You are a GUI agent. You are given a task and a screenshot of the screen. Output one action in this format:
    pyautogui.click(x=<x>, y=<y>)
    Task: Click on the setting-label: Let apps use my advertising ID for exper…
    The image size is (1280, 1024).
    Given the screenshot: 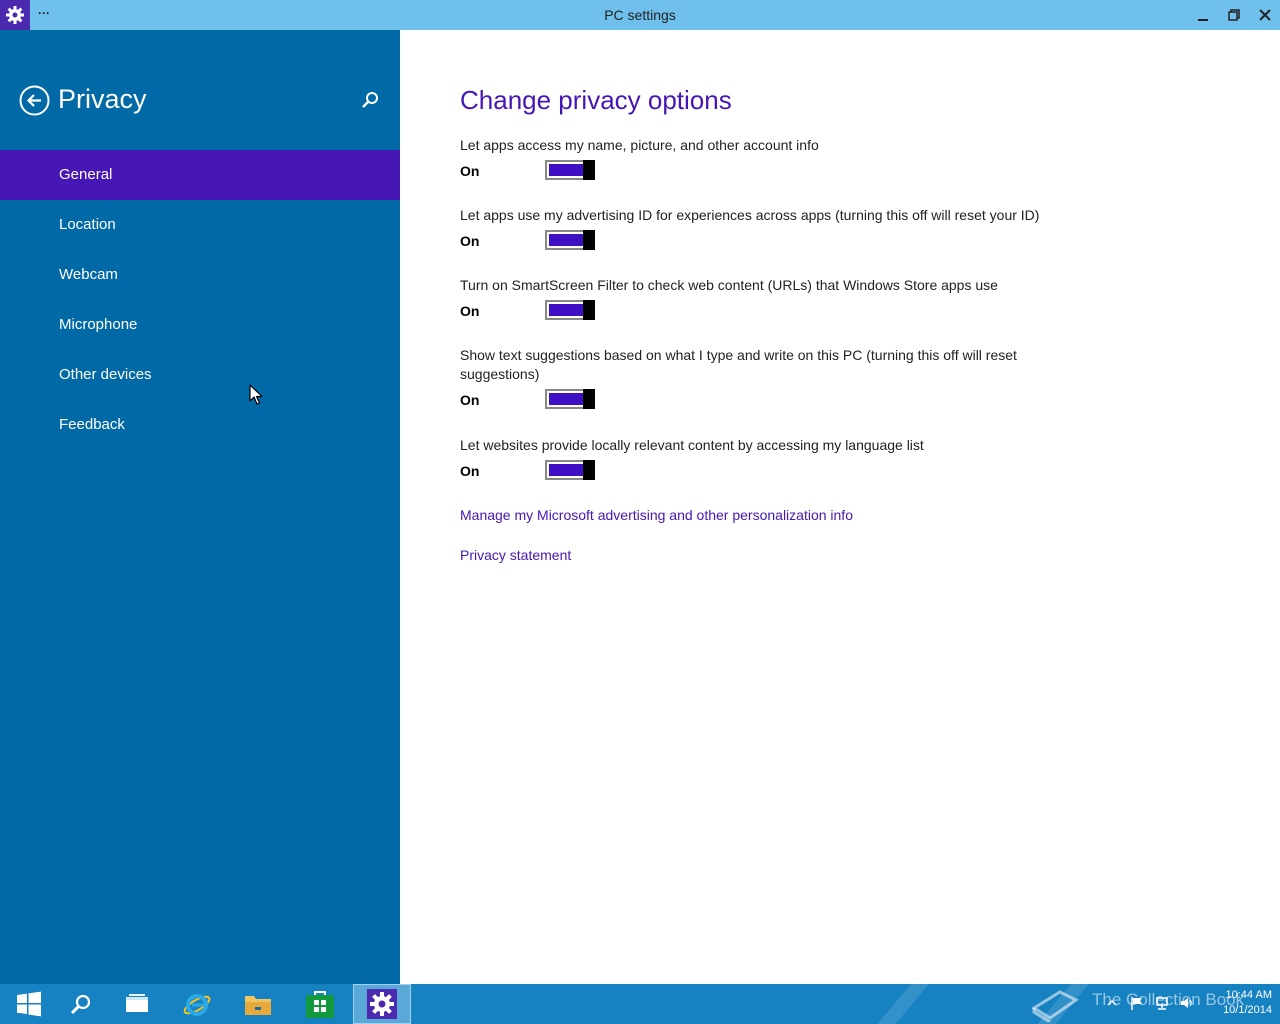 What is the action you would take?
    pyautogui.click(x=750, y=215)
    